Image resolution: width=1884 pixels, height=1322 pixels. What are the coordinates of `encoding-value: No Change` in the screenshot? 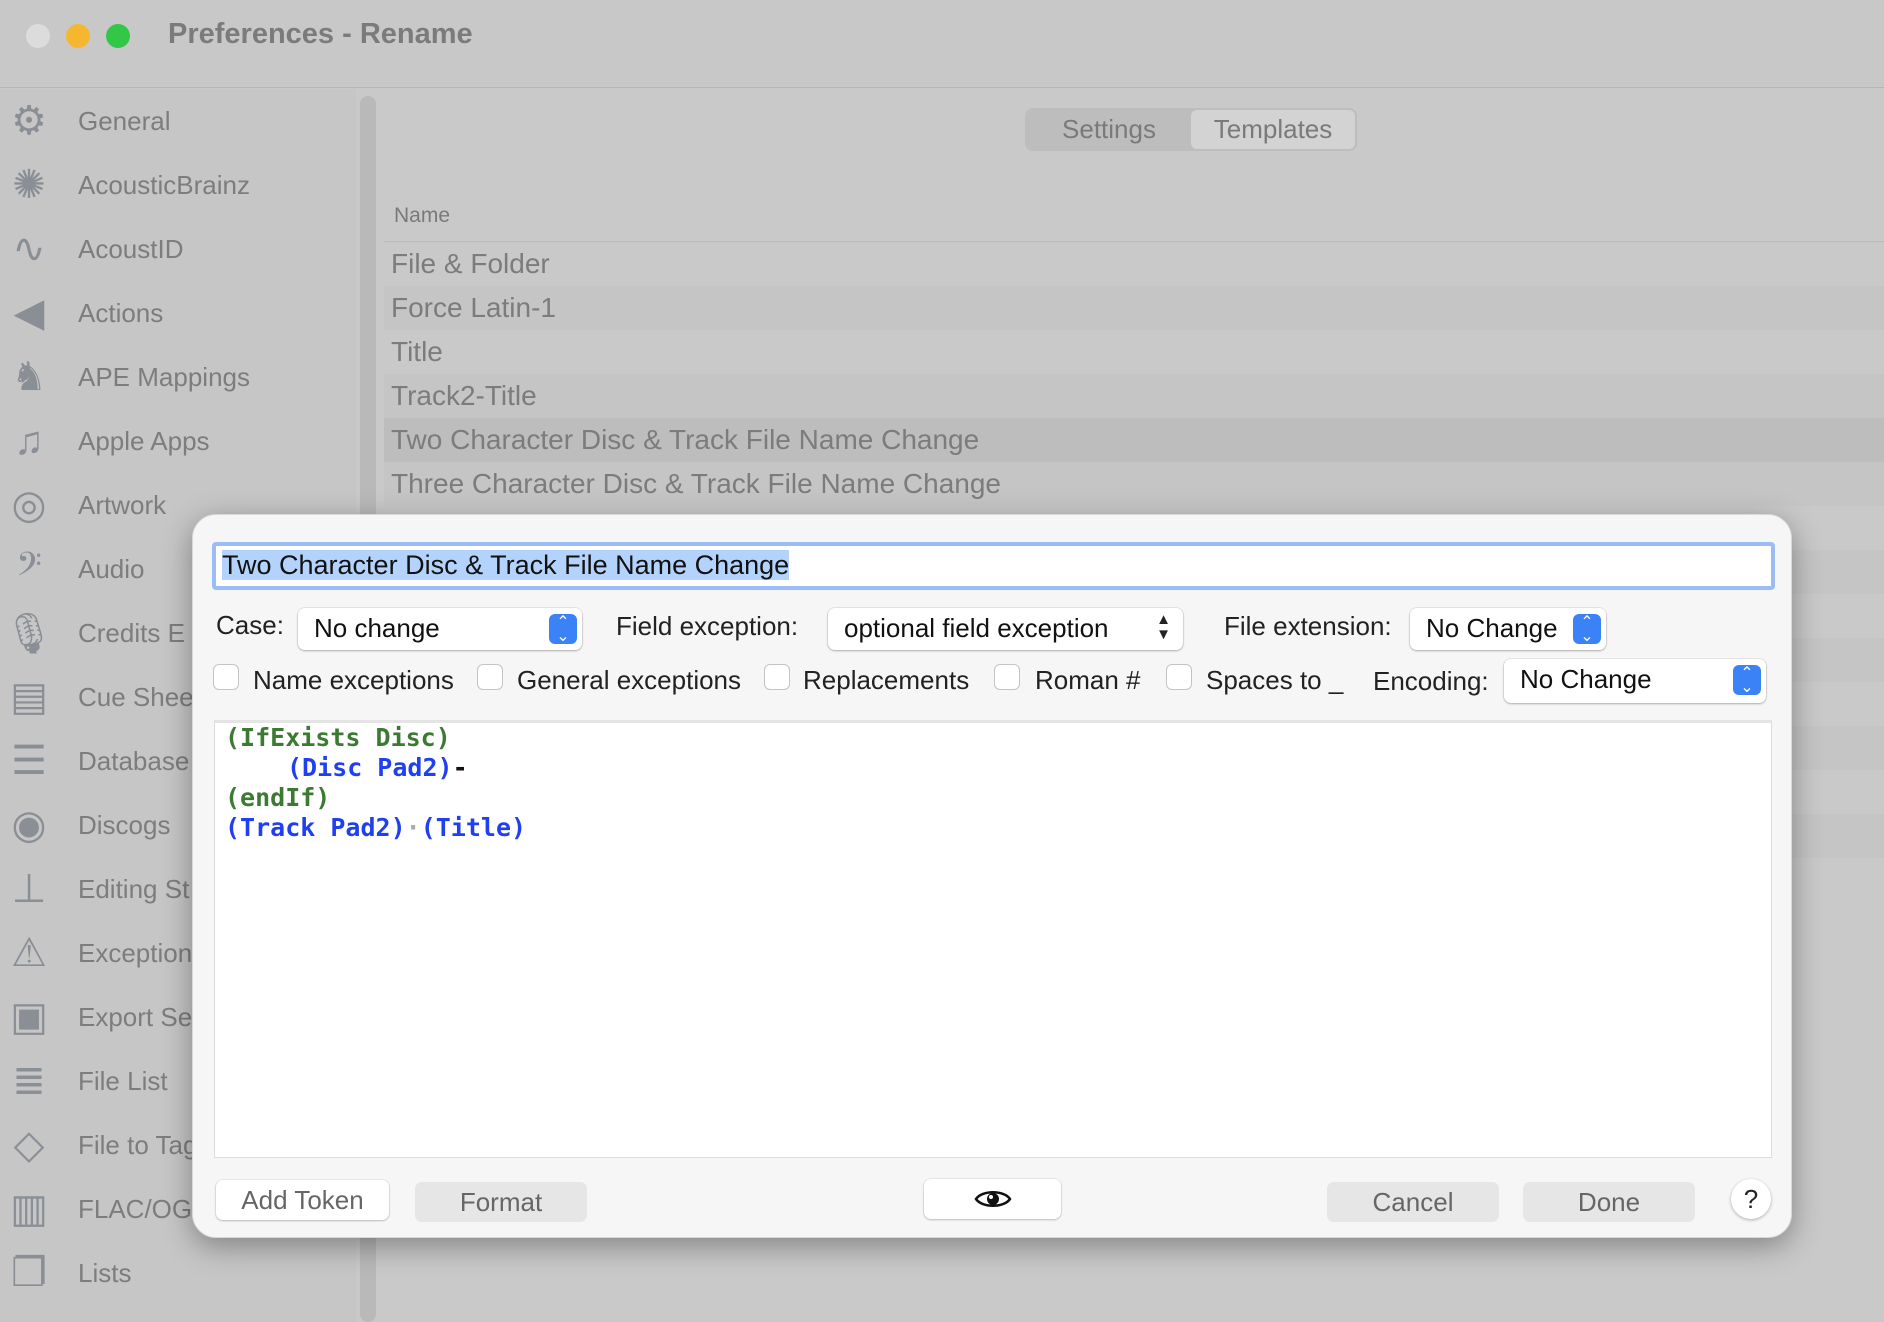 It's located at (1586, 679).